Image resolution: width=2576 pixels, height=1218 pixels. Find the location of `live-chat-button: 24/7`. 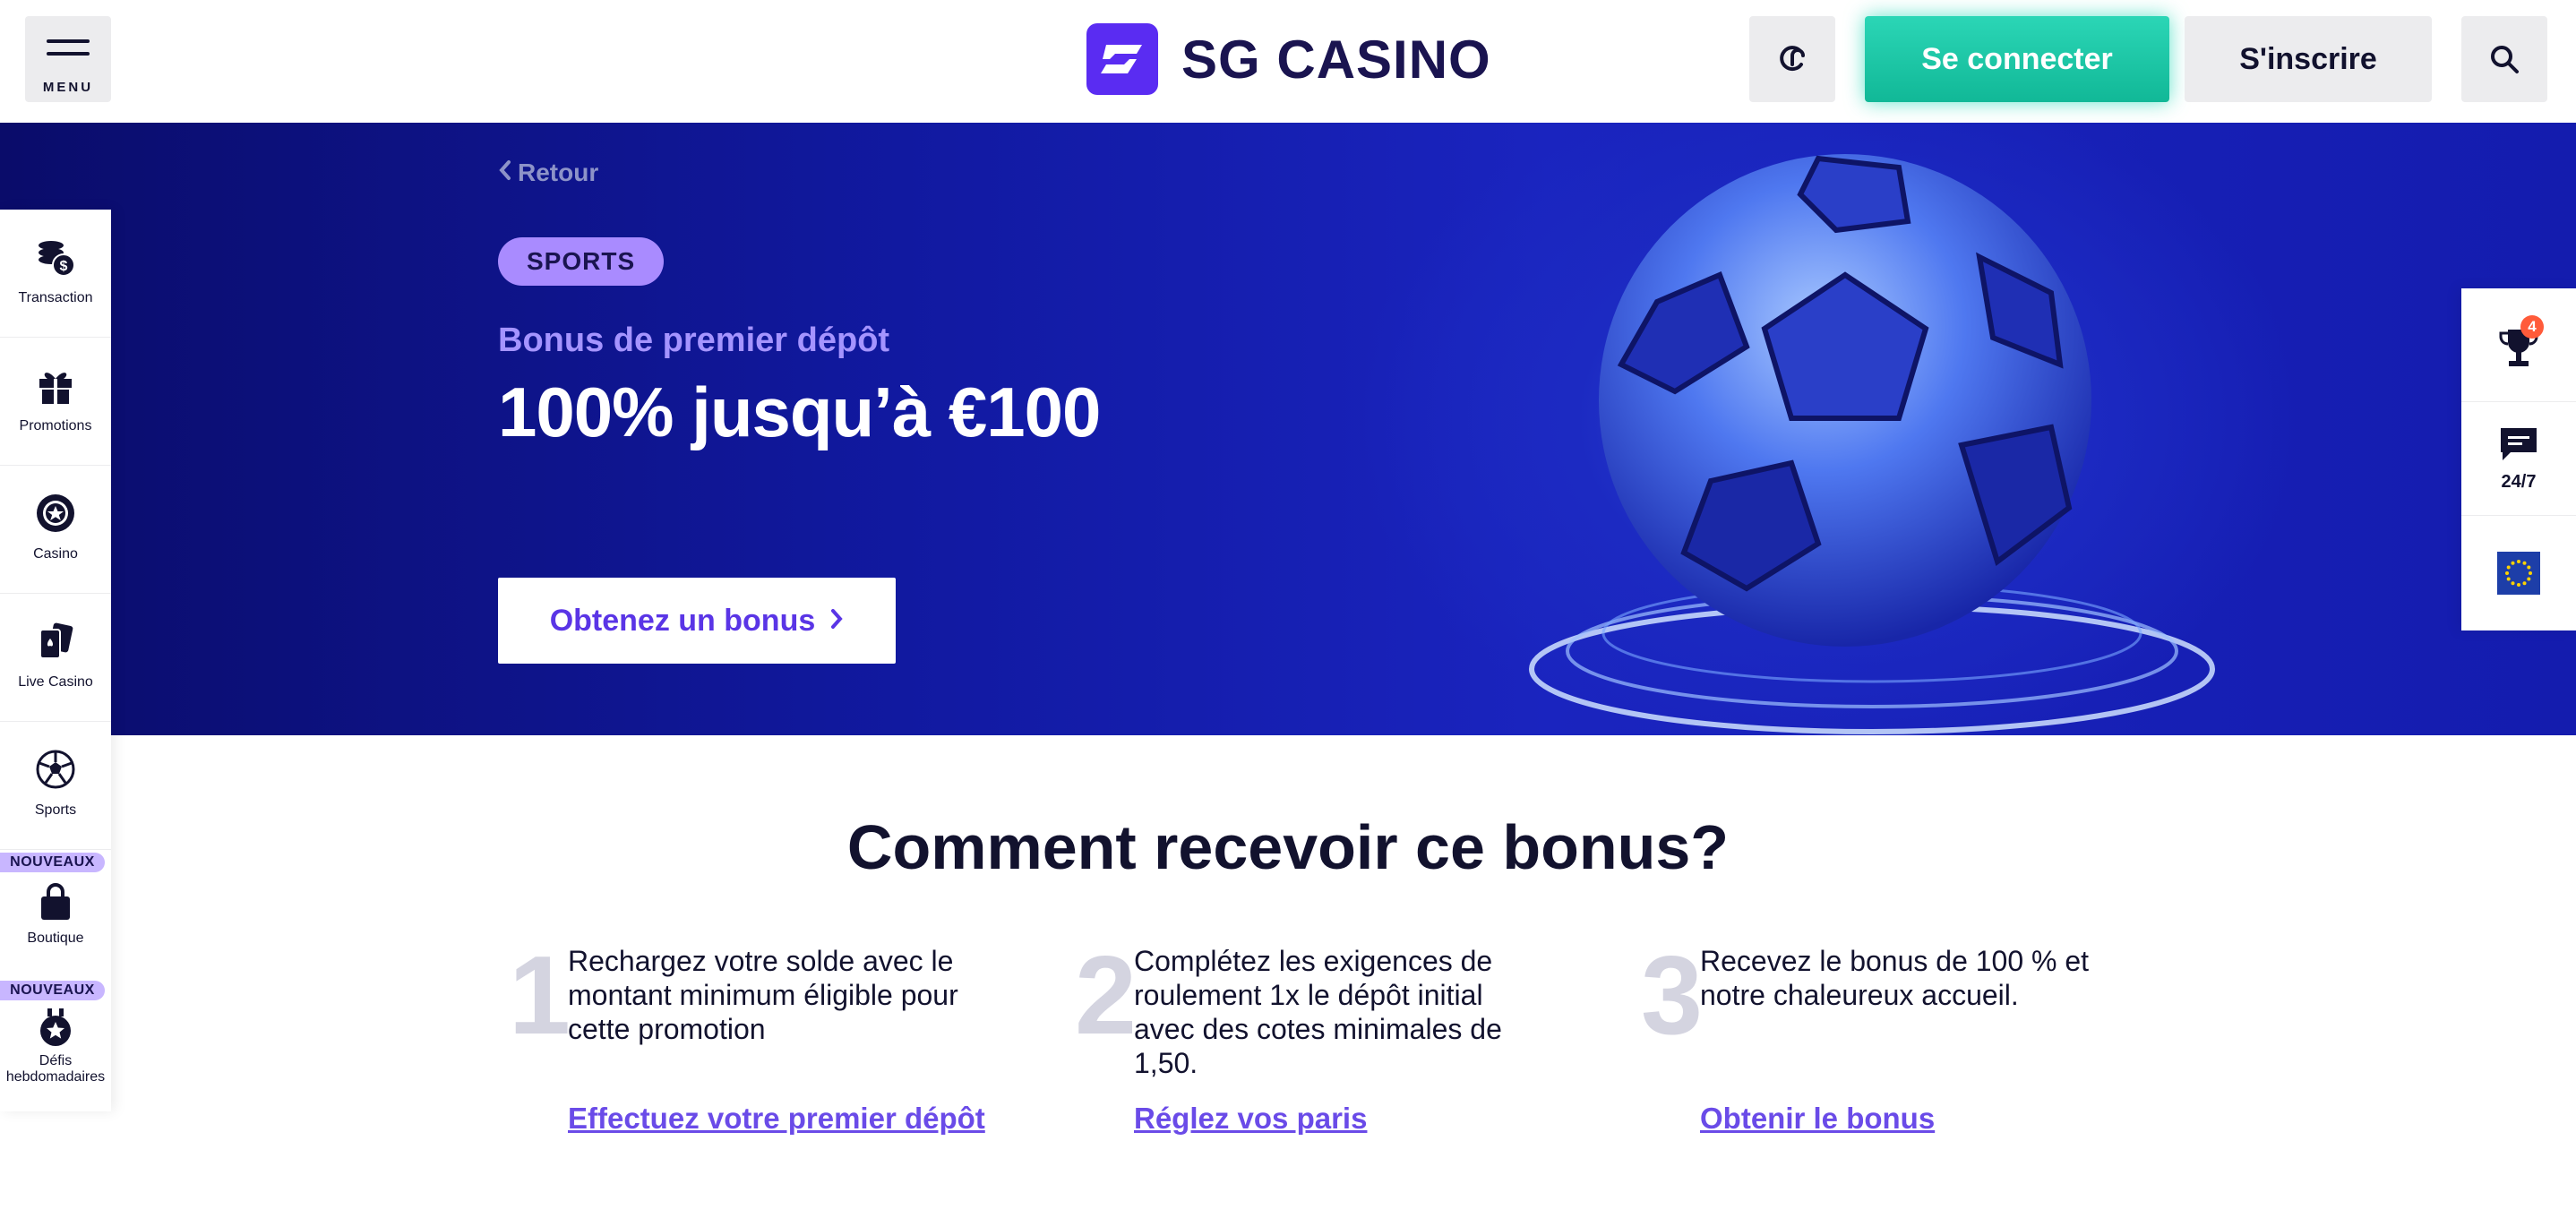

live-chat-button: 24/7 is located at coordinates (2518, 459).